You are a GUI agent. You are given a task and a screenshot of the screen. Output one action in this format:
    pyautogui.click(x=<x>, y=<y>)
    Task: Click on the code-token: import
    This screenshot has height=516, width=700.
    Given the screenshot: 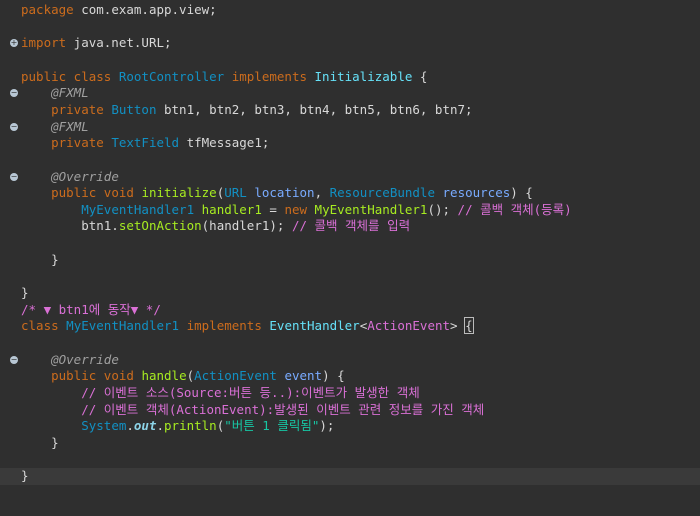 What is the action you would take?
    pyautogui.click(x=44, y=43)
    